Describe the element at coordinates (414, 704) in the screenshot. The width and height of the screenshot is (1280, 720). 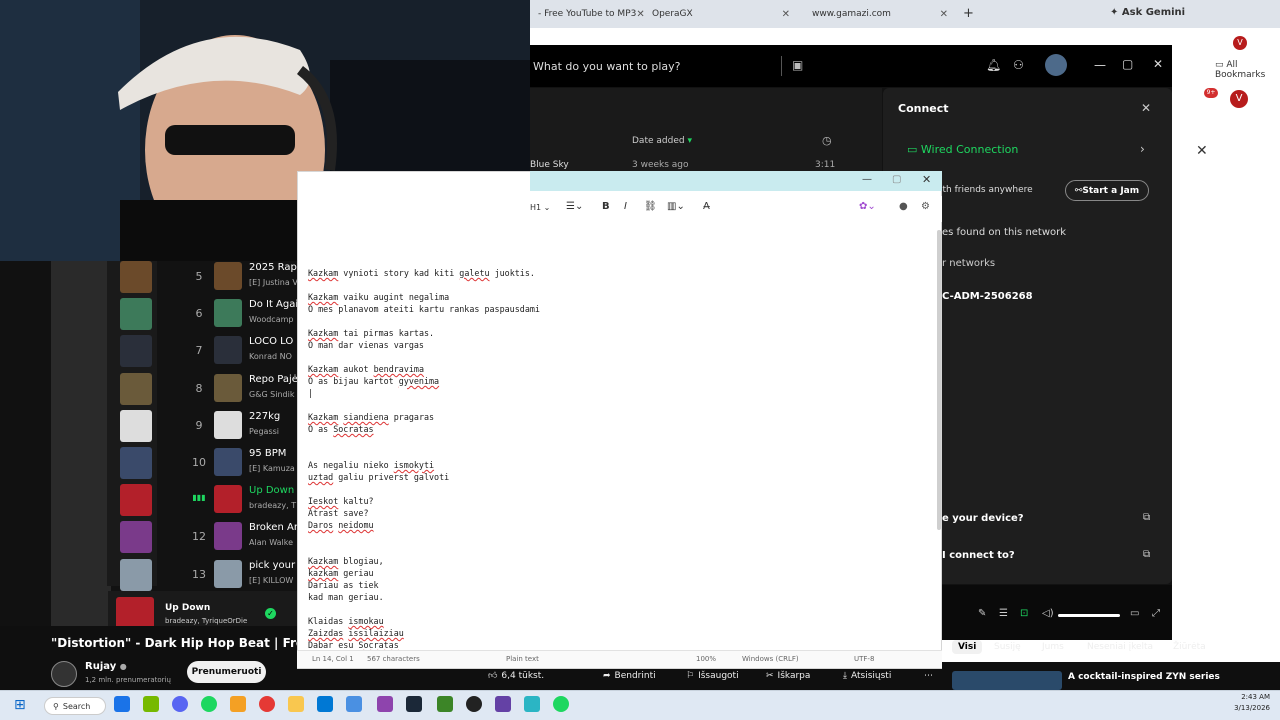
I see `steam-icon` at that location.